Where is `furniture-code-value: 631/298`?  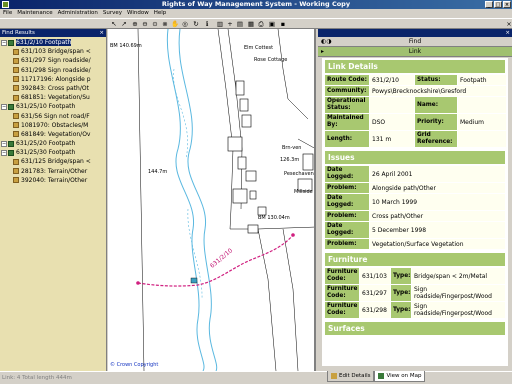 furniture-code-value: 631/298 is located at coordinates (375, 310).